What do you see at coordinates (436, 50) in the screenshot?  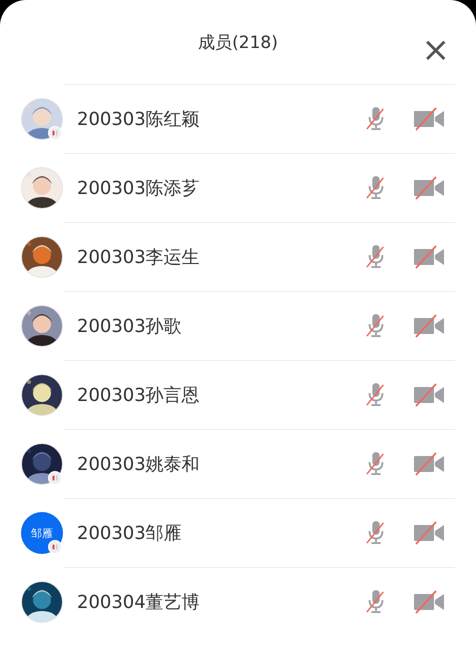 I see `close-button: ×` at bounding box center [436, 50].